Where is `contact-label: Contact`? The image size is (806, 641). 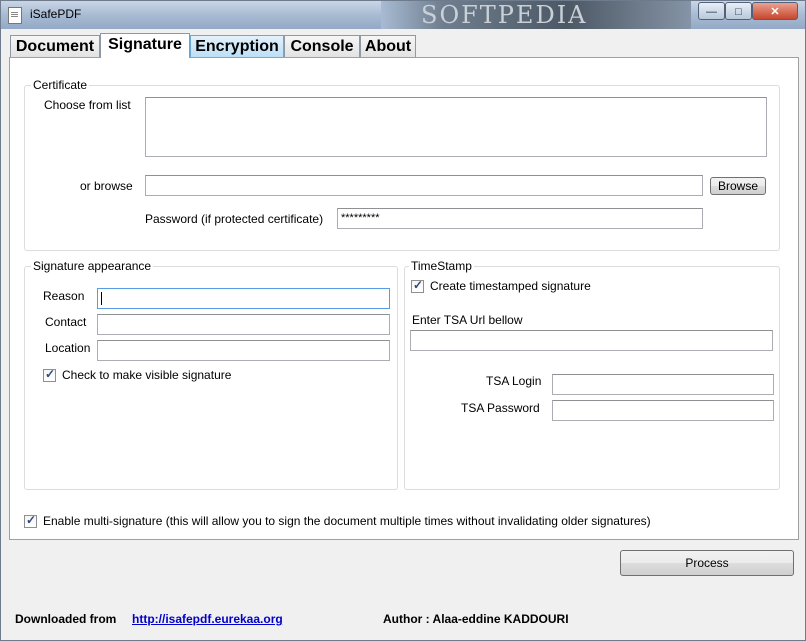 contact-label: Contact is located at coordinates (66, 322).